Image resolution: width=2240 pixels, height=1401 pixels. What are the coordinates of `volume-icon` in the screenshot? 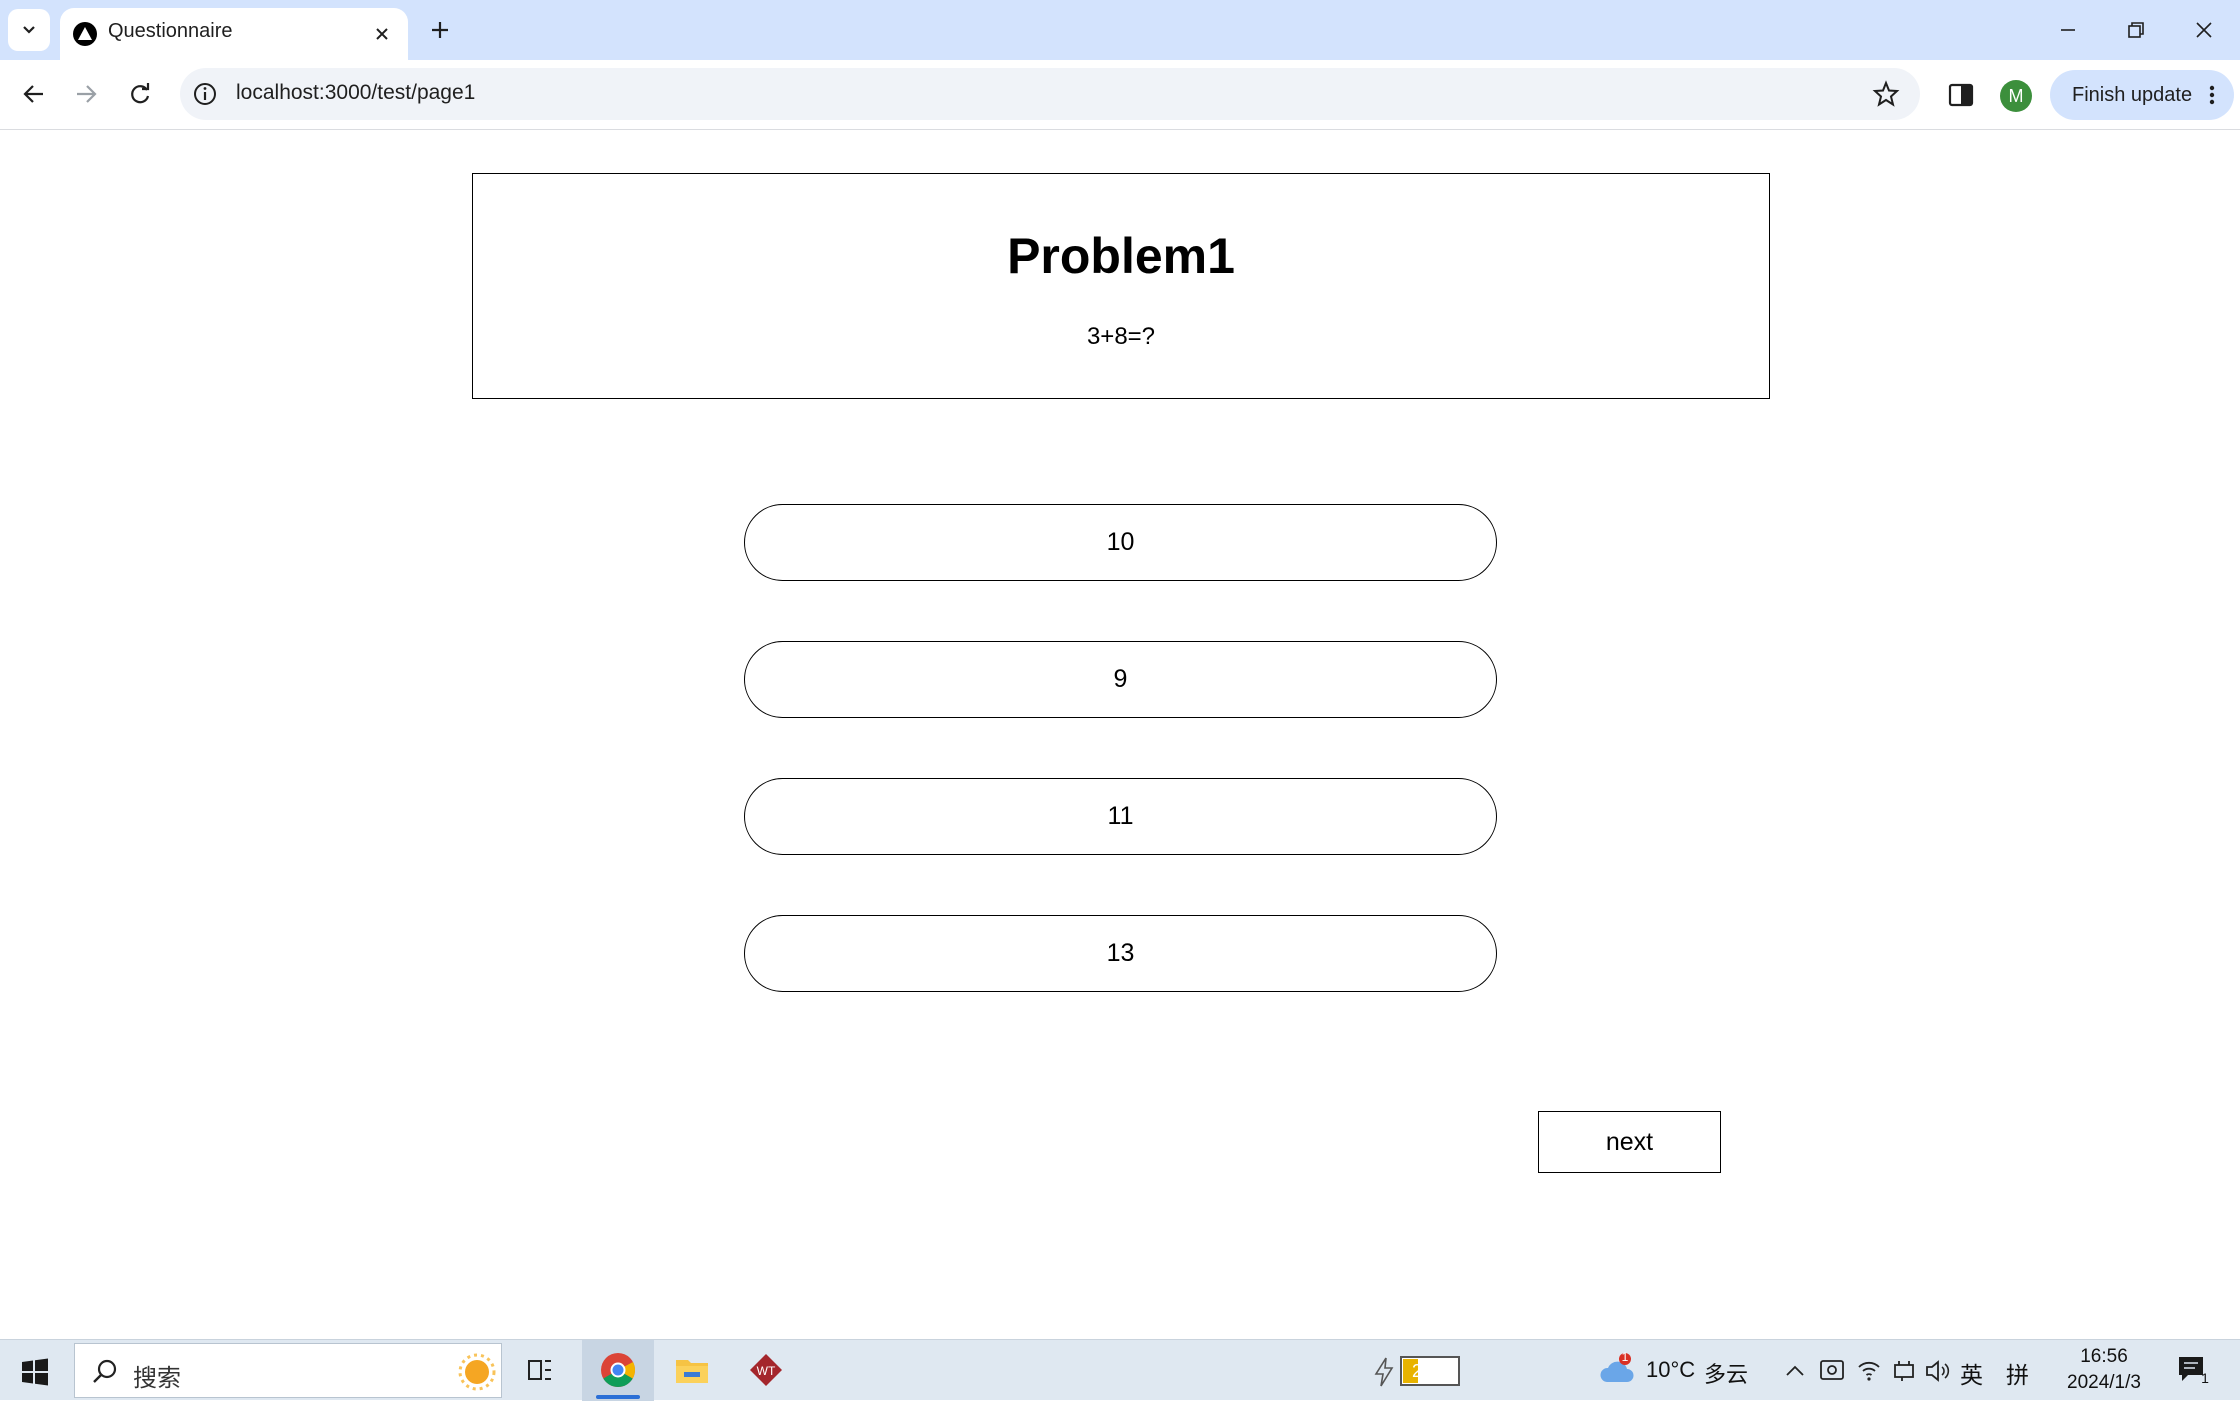 It's located at (1938, 1371).